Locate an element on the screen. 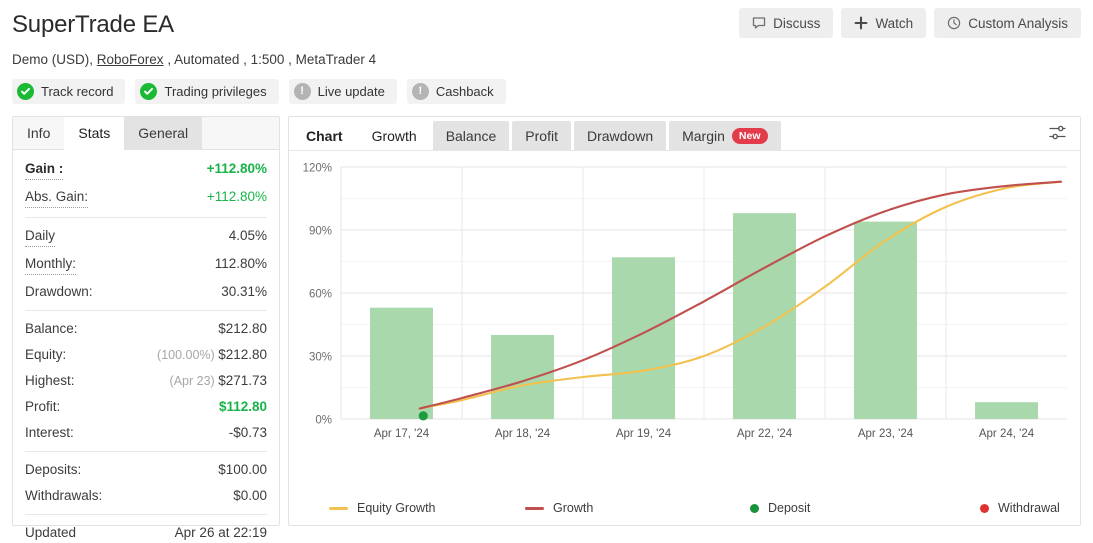  stats-row-label: Equity: is located at coordinates (46, 354).